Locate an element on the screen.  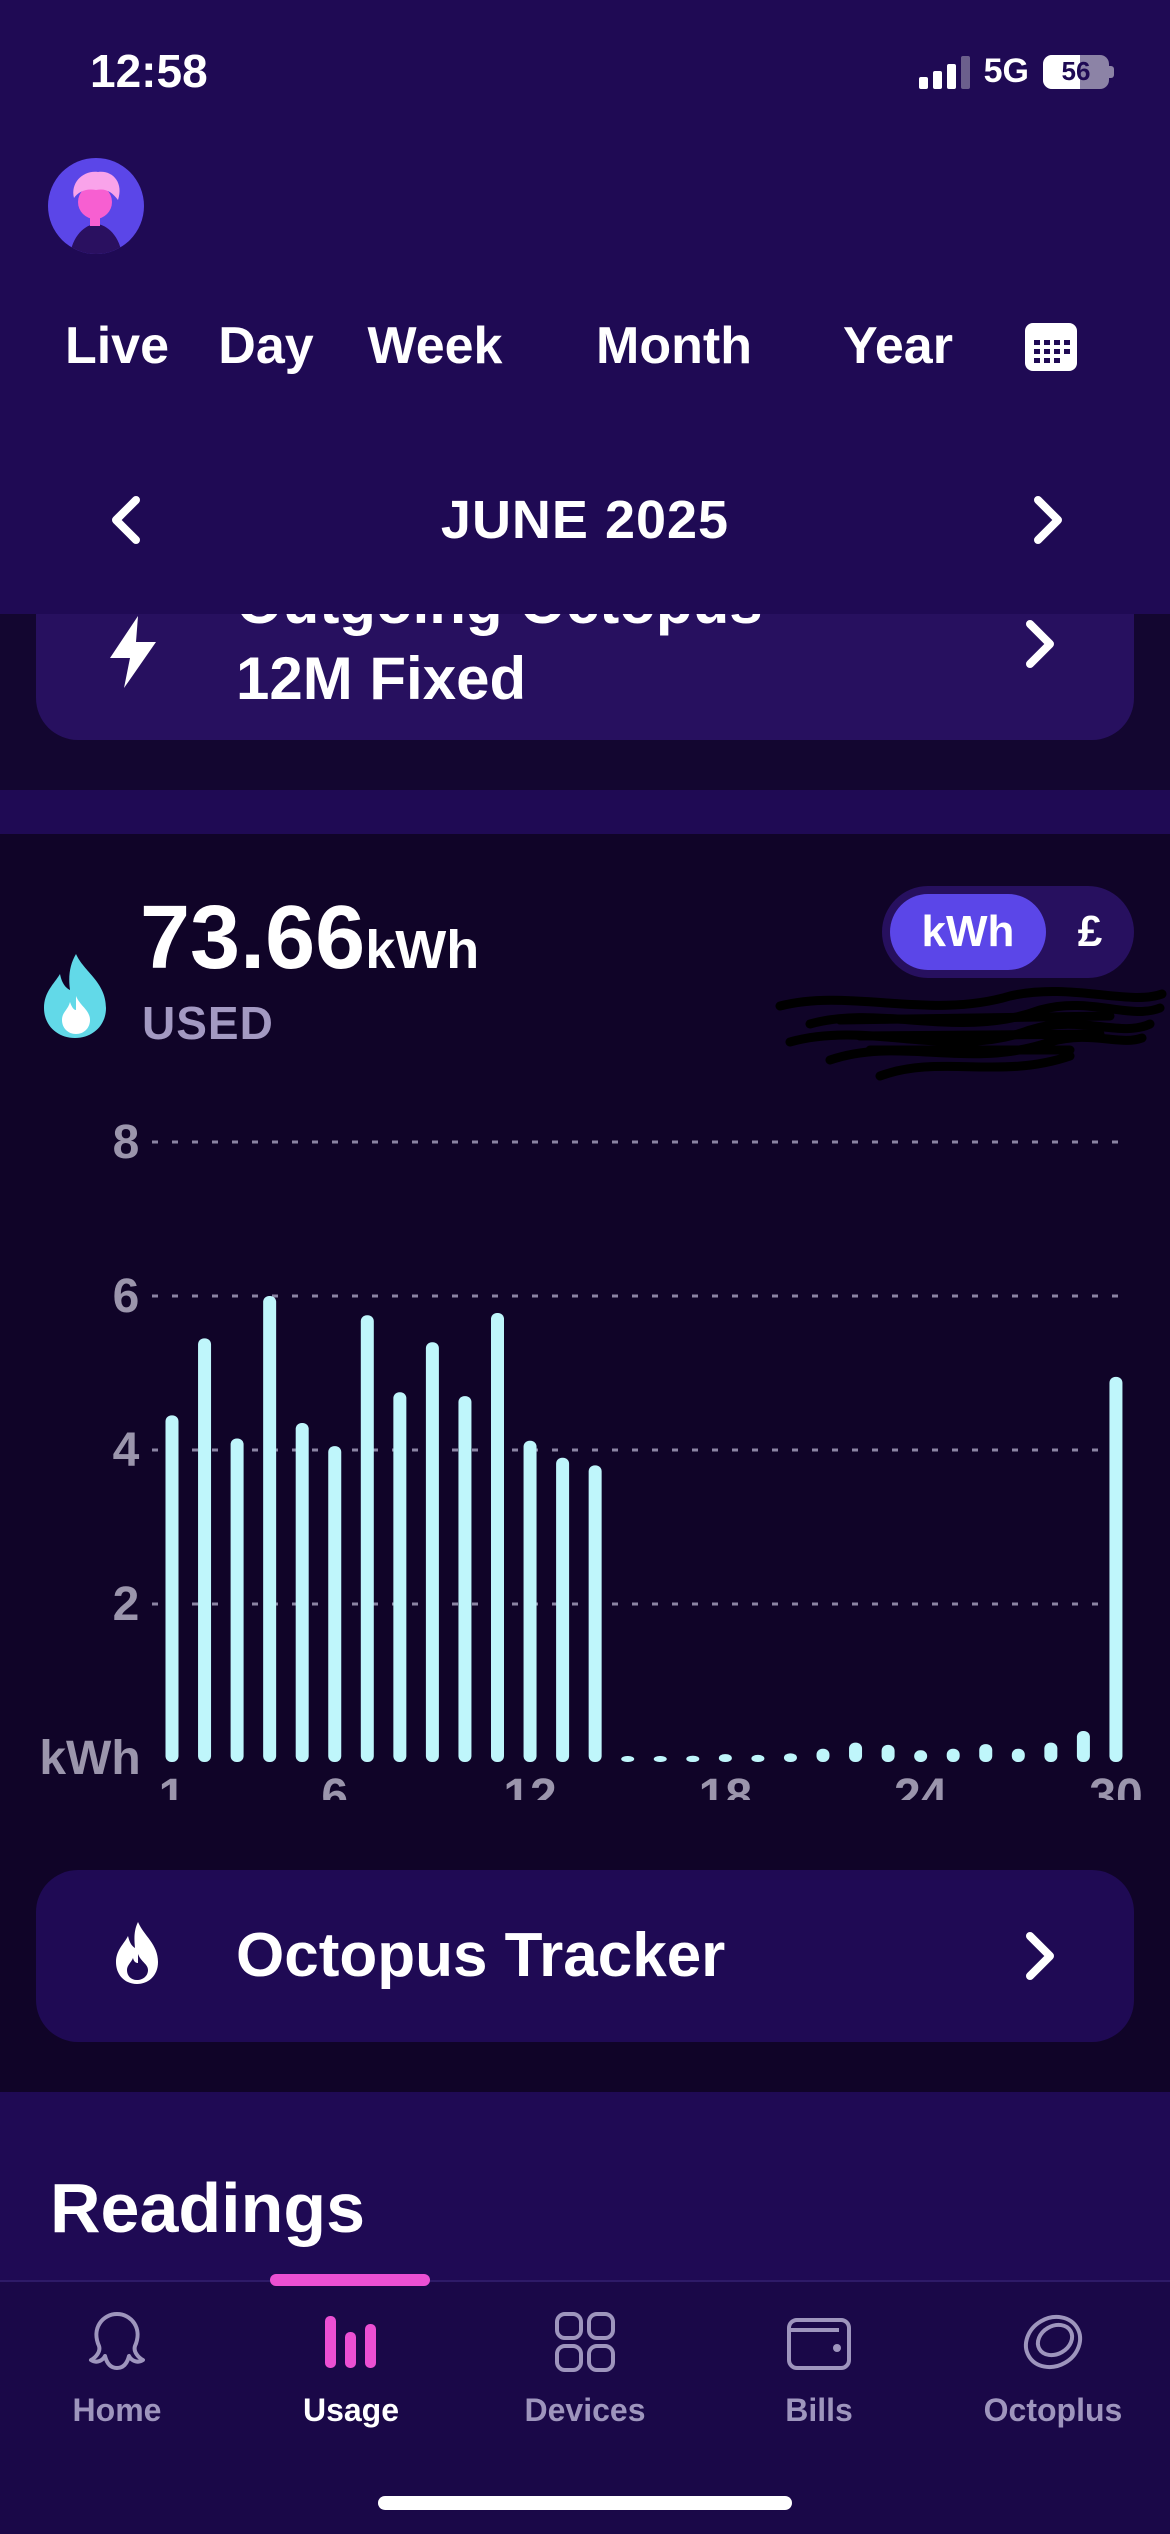
battery-nub is located at coordinates (1111, 71).